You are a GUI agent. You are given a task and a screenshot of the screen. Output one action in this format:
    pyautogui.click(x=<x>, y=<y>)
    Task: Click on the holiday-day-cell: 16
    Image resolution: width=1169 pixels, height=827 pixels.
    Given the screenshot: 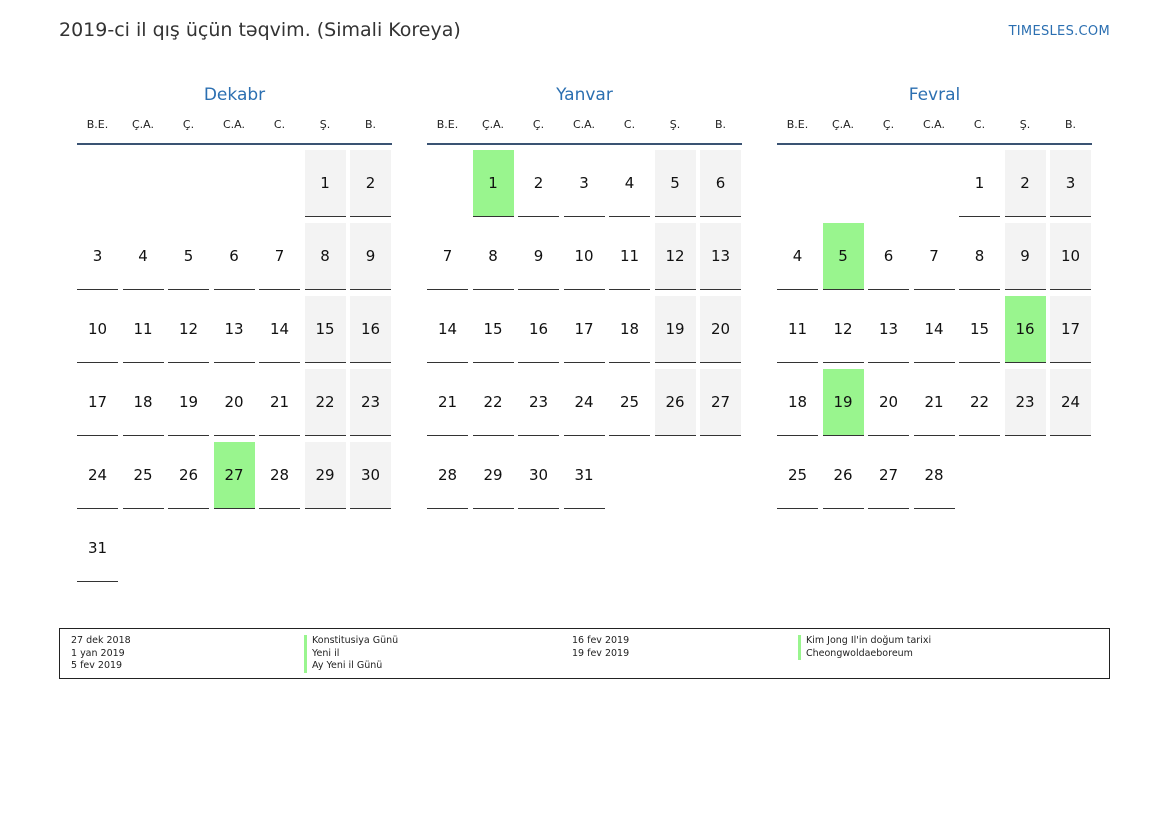 What is the action you would take?
    pyautogui.click(x=1025, y=329)
    